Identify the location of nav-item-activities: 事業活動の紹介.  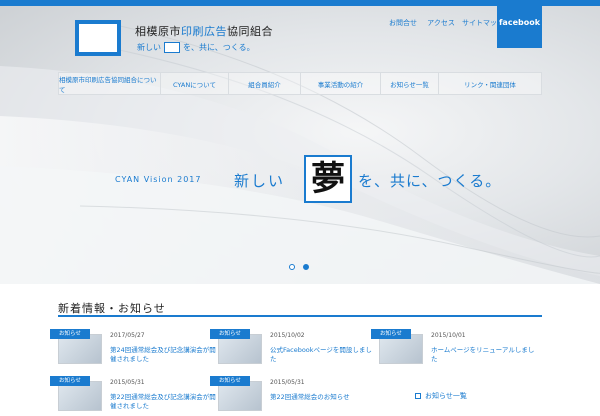
(341, 83).